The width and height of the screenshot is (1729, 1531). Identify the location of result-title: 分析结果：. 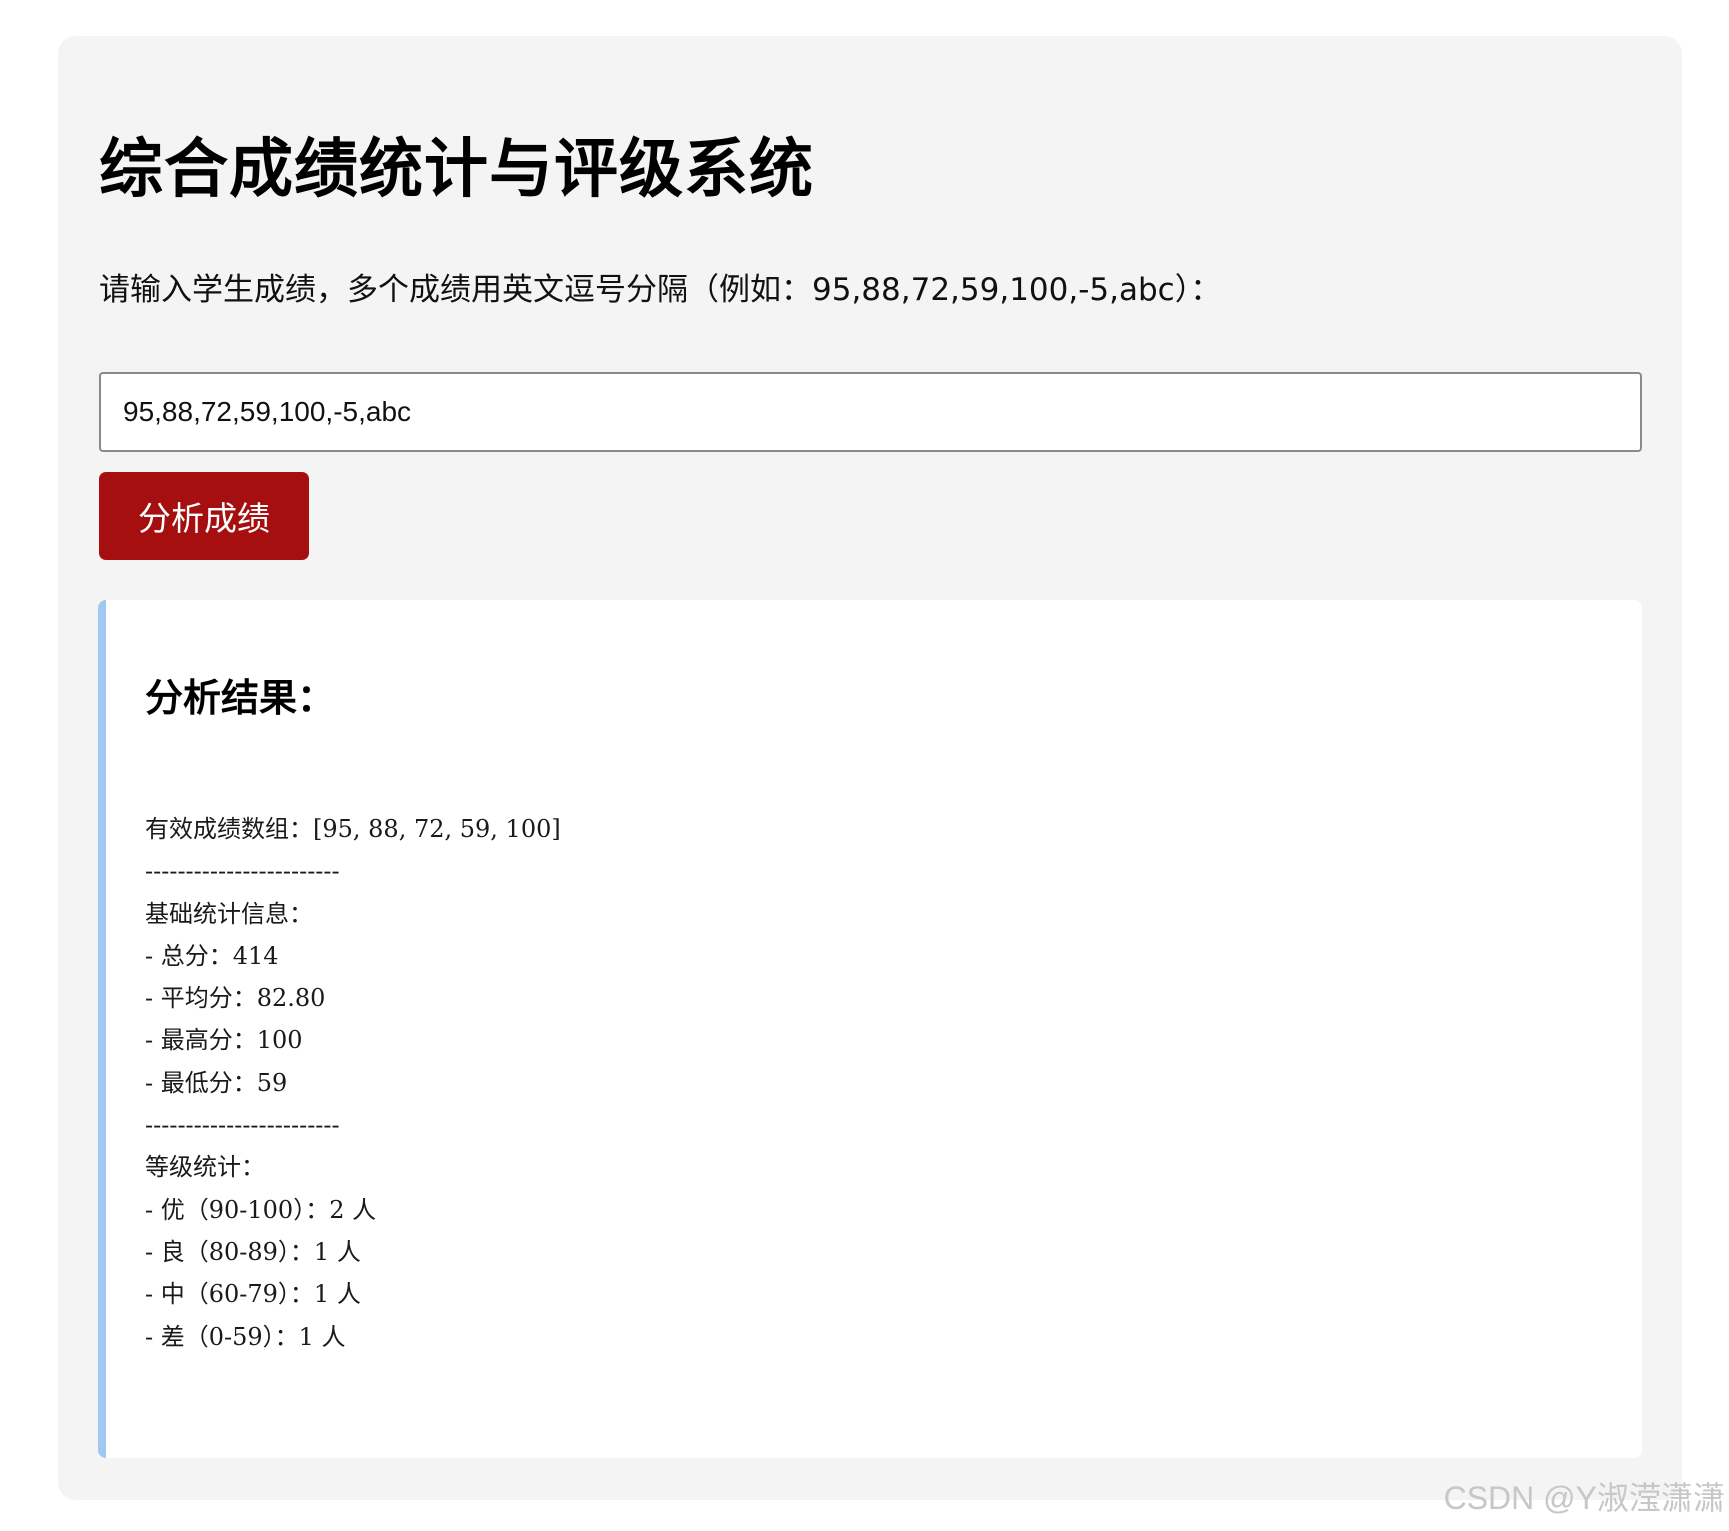
(240, 698).